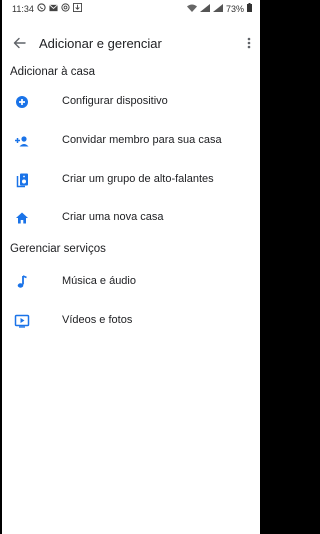 This screenshot has width=320, height=534. Describe the element at coordinates (249, 8) in the screenshot. I see `battery-icon` at that location.